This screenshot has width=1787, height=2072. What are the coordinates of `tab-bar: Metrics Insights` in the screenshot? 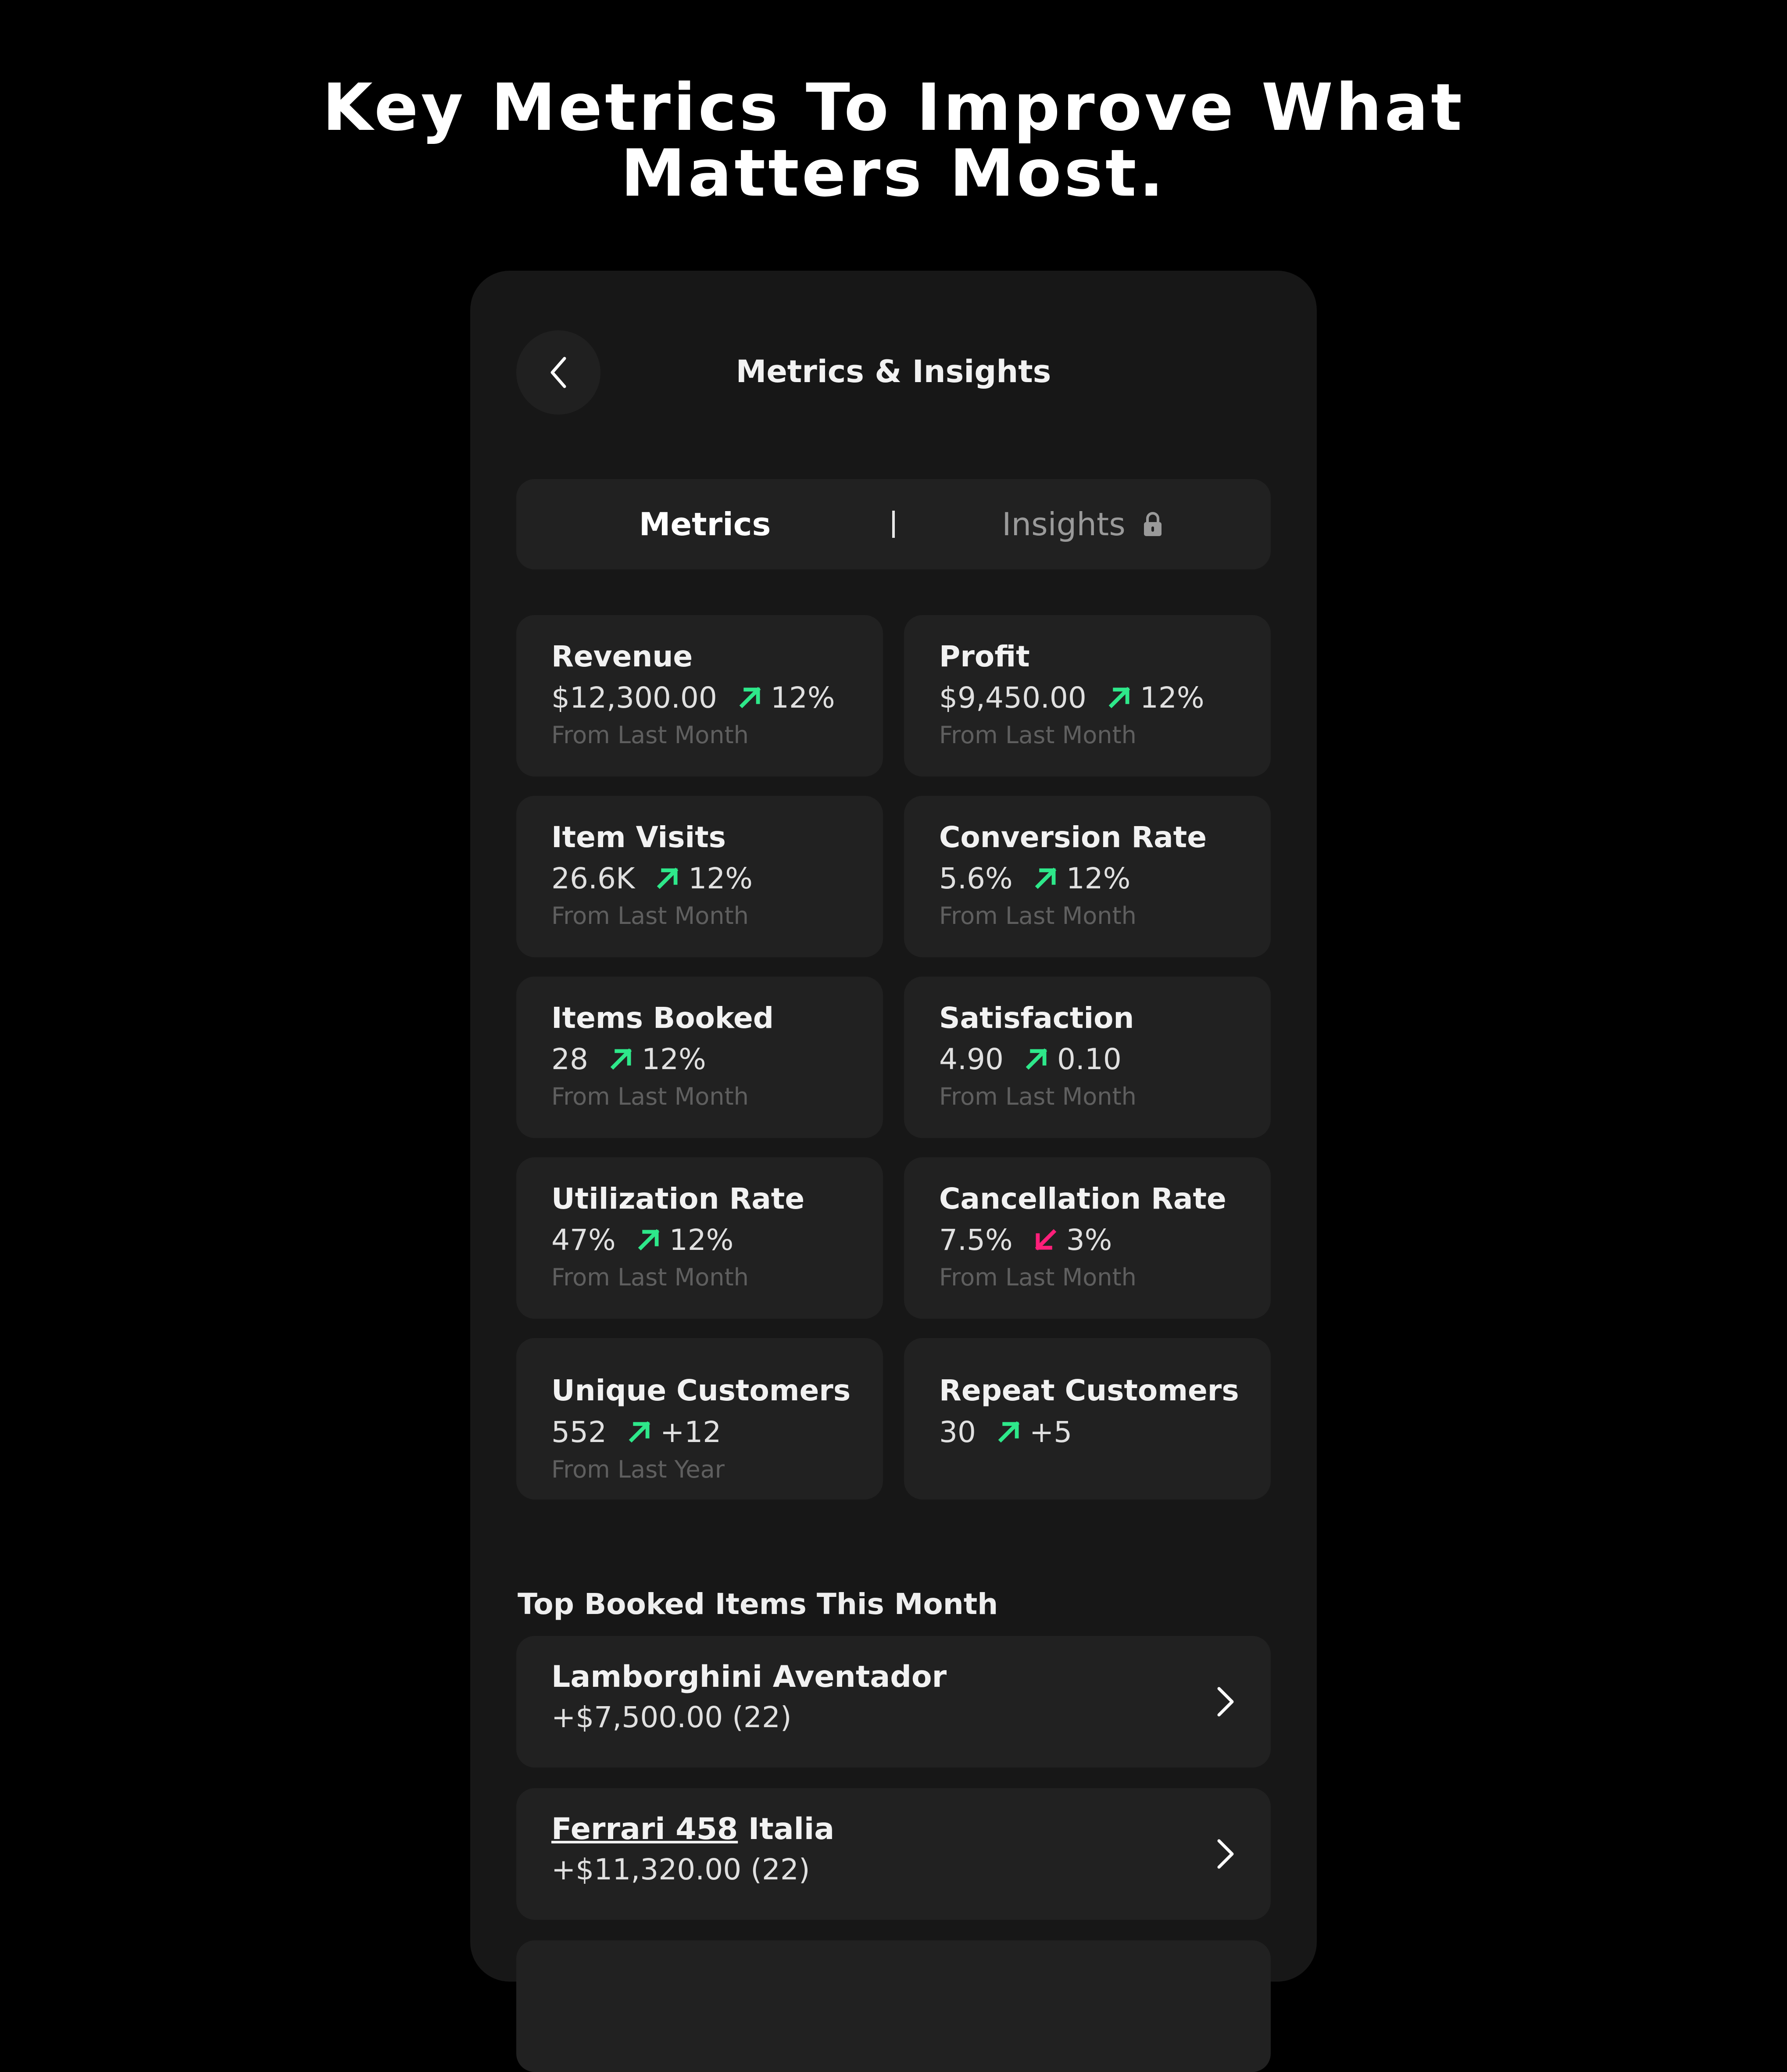 It's located at (893, 524).